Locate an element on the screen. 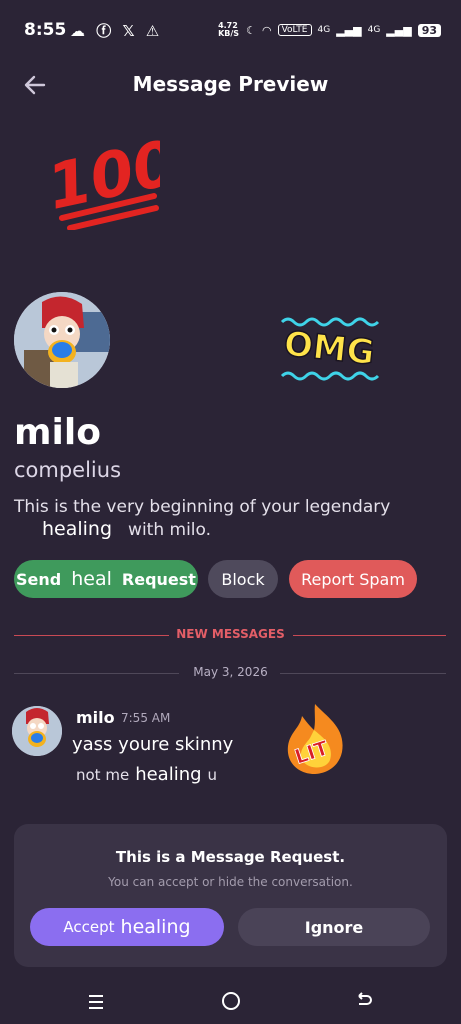  notification-icons: ☁ ⓕ 𝕏 ⚠ is located at coordinates (116, 31).